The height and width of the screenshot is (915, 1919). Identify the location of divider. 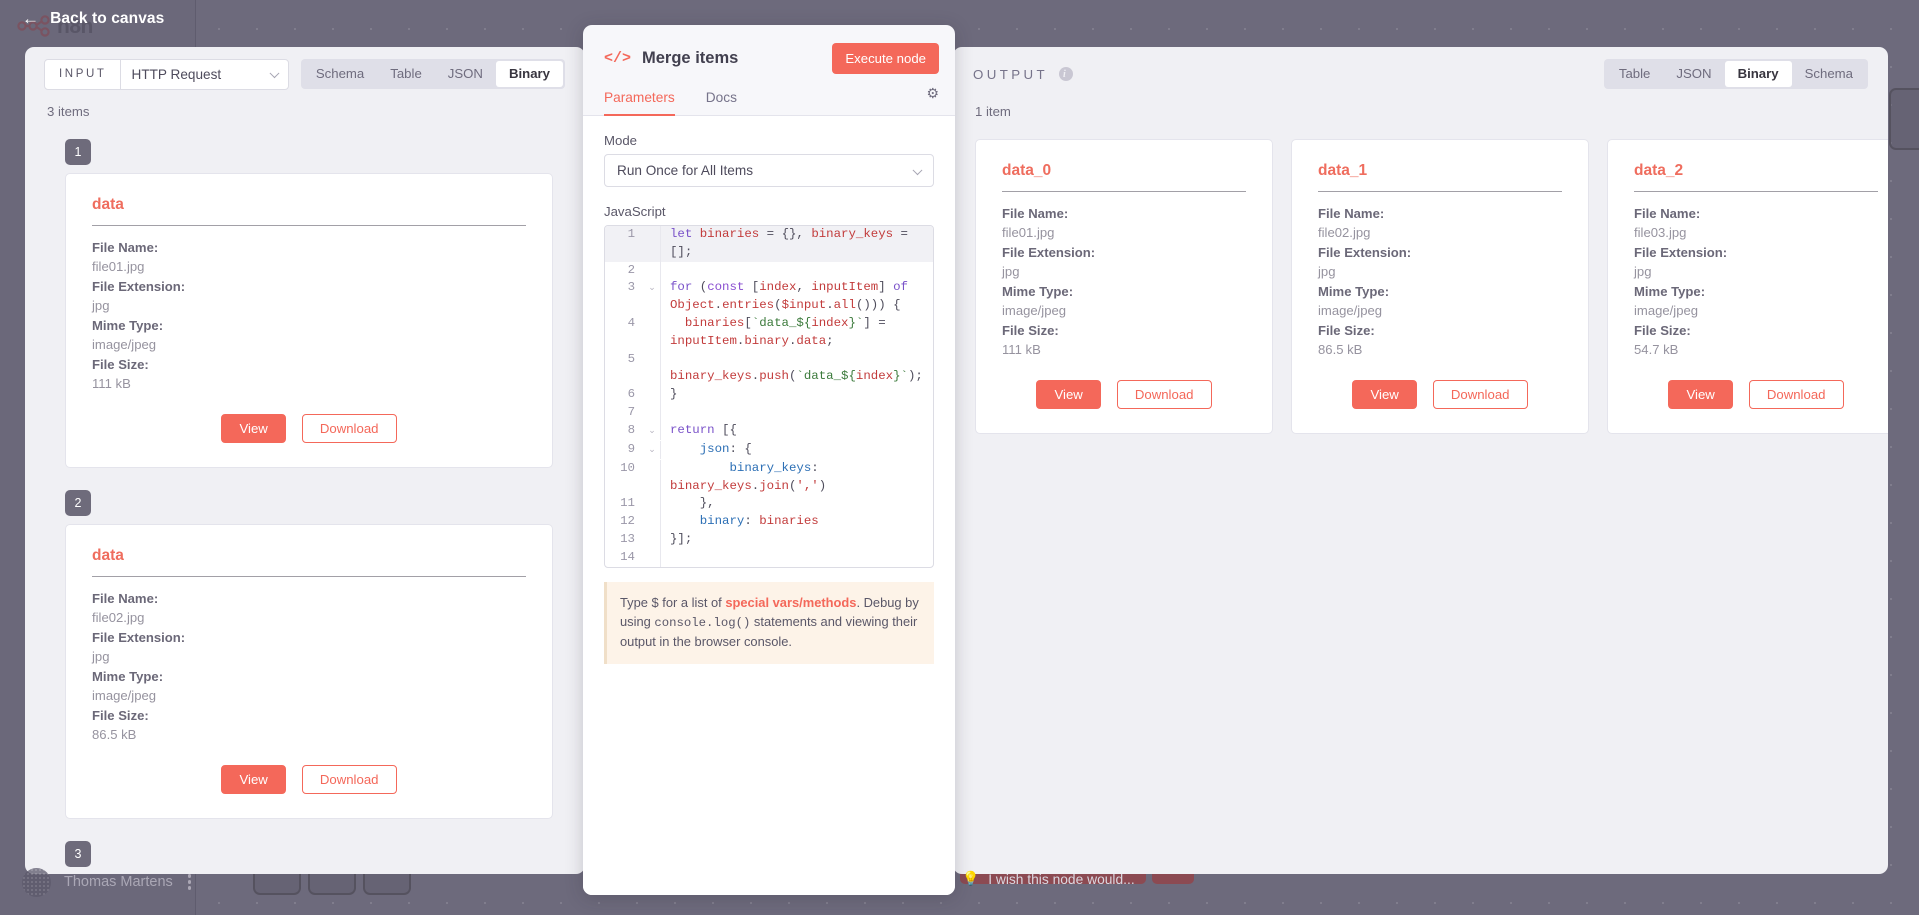
(1440, 191).